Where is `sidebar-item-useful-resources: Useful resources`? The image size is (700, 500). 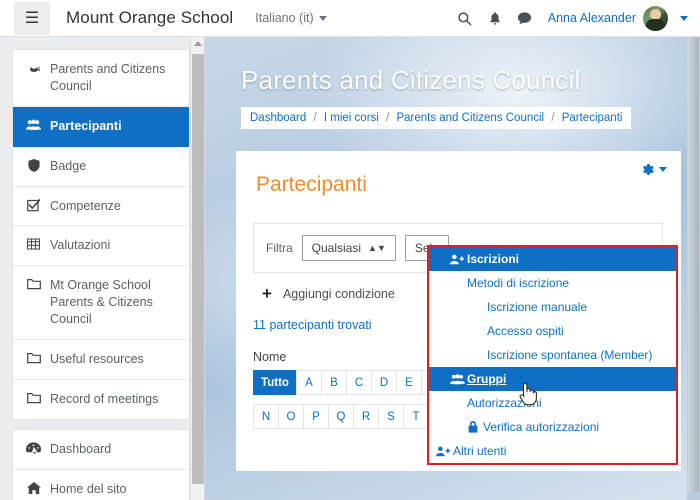 sidebar-item-useful-resources: Useful resources is located at coordinates (101, 360).